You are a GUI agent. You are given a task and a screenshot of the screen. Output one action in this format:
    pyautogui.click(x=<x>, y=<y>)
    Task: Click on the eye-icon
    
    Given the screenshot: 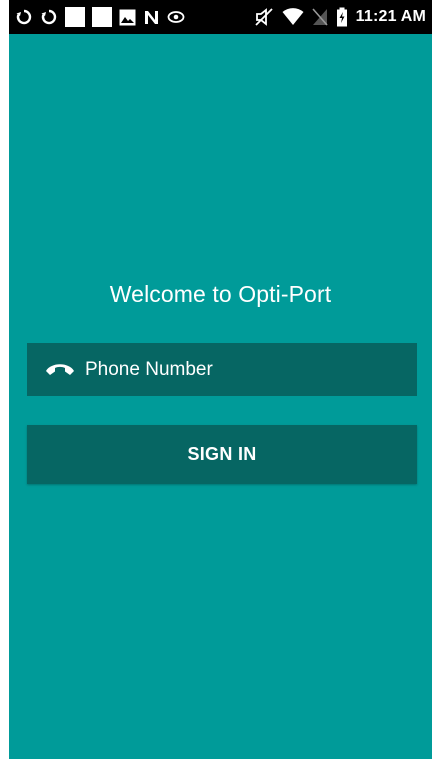 What is the action you would take?
    pyautogui.click(x=176, y=17)
    